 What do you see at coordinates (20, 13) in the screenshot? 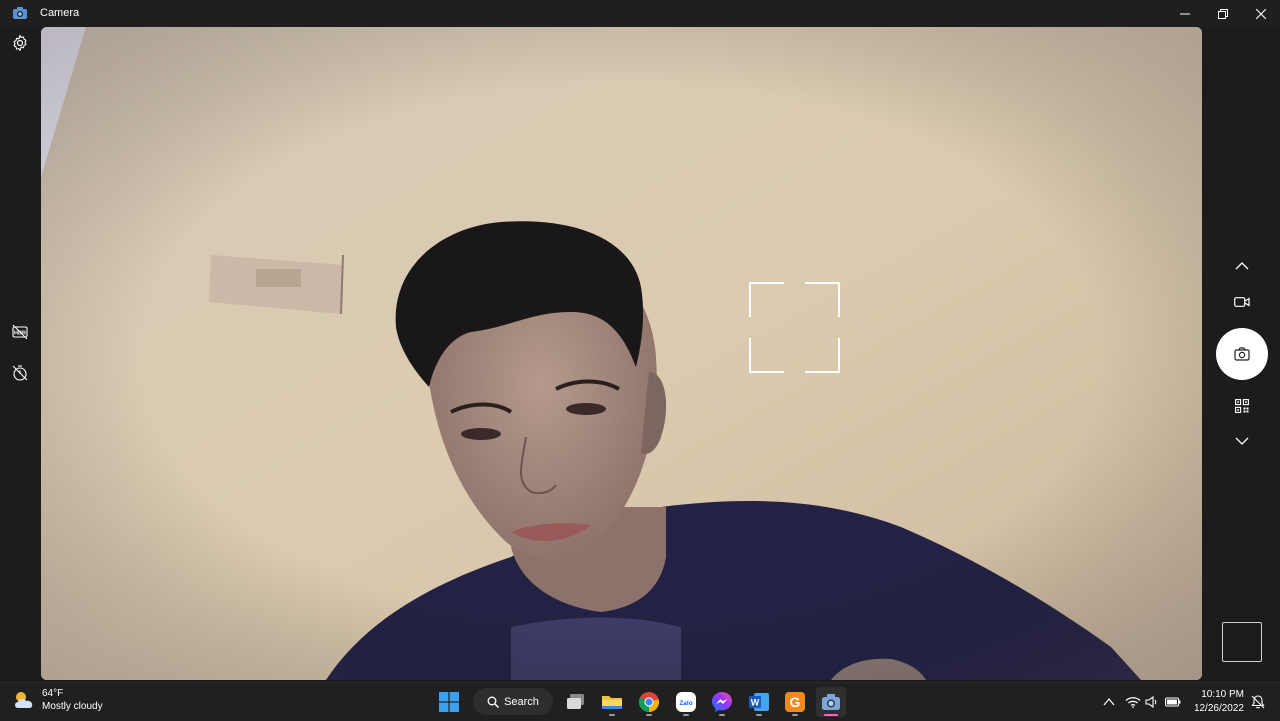
I see `camera-app-icon` at bounding box center [20, 13].